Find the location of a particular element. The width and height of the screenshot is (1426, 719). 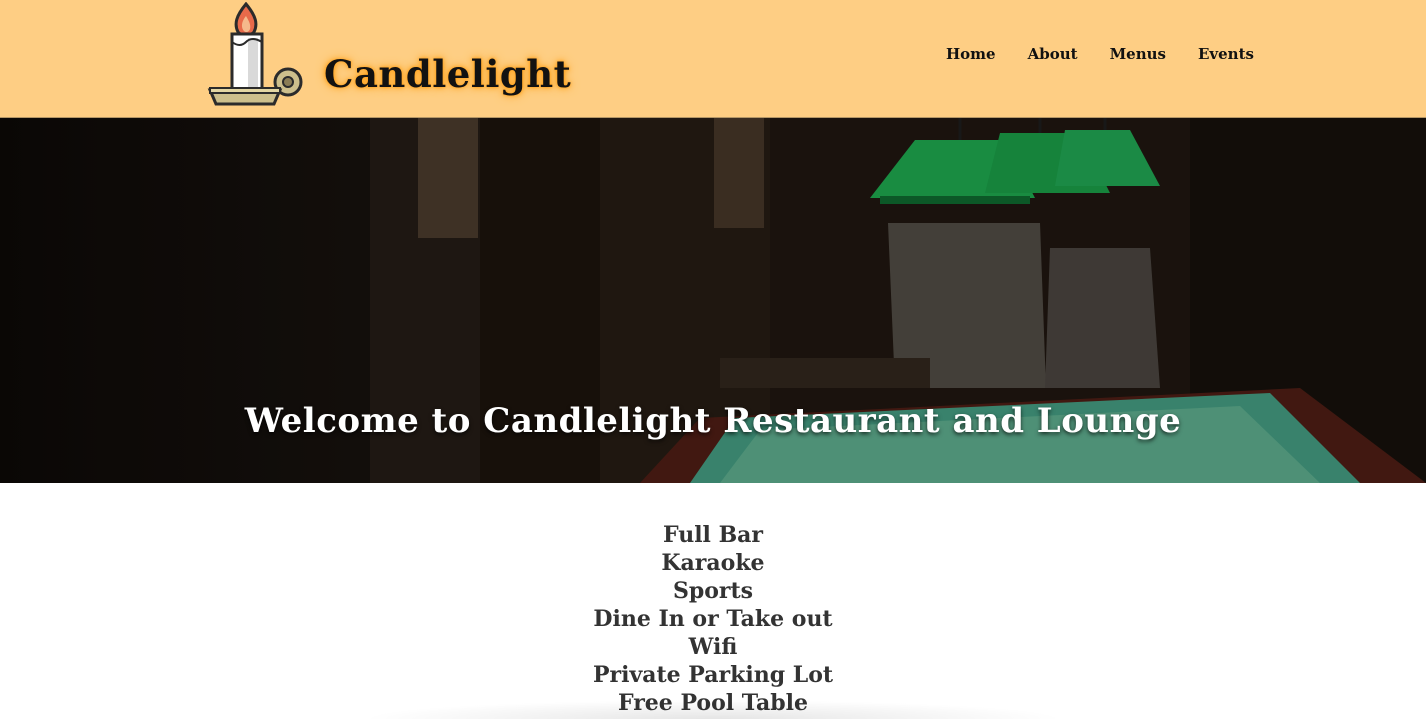

feature-item-full-bar: Full Bar is located at coordinates (713, 535).